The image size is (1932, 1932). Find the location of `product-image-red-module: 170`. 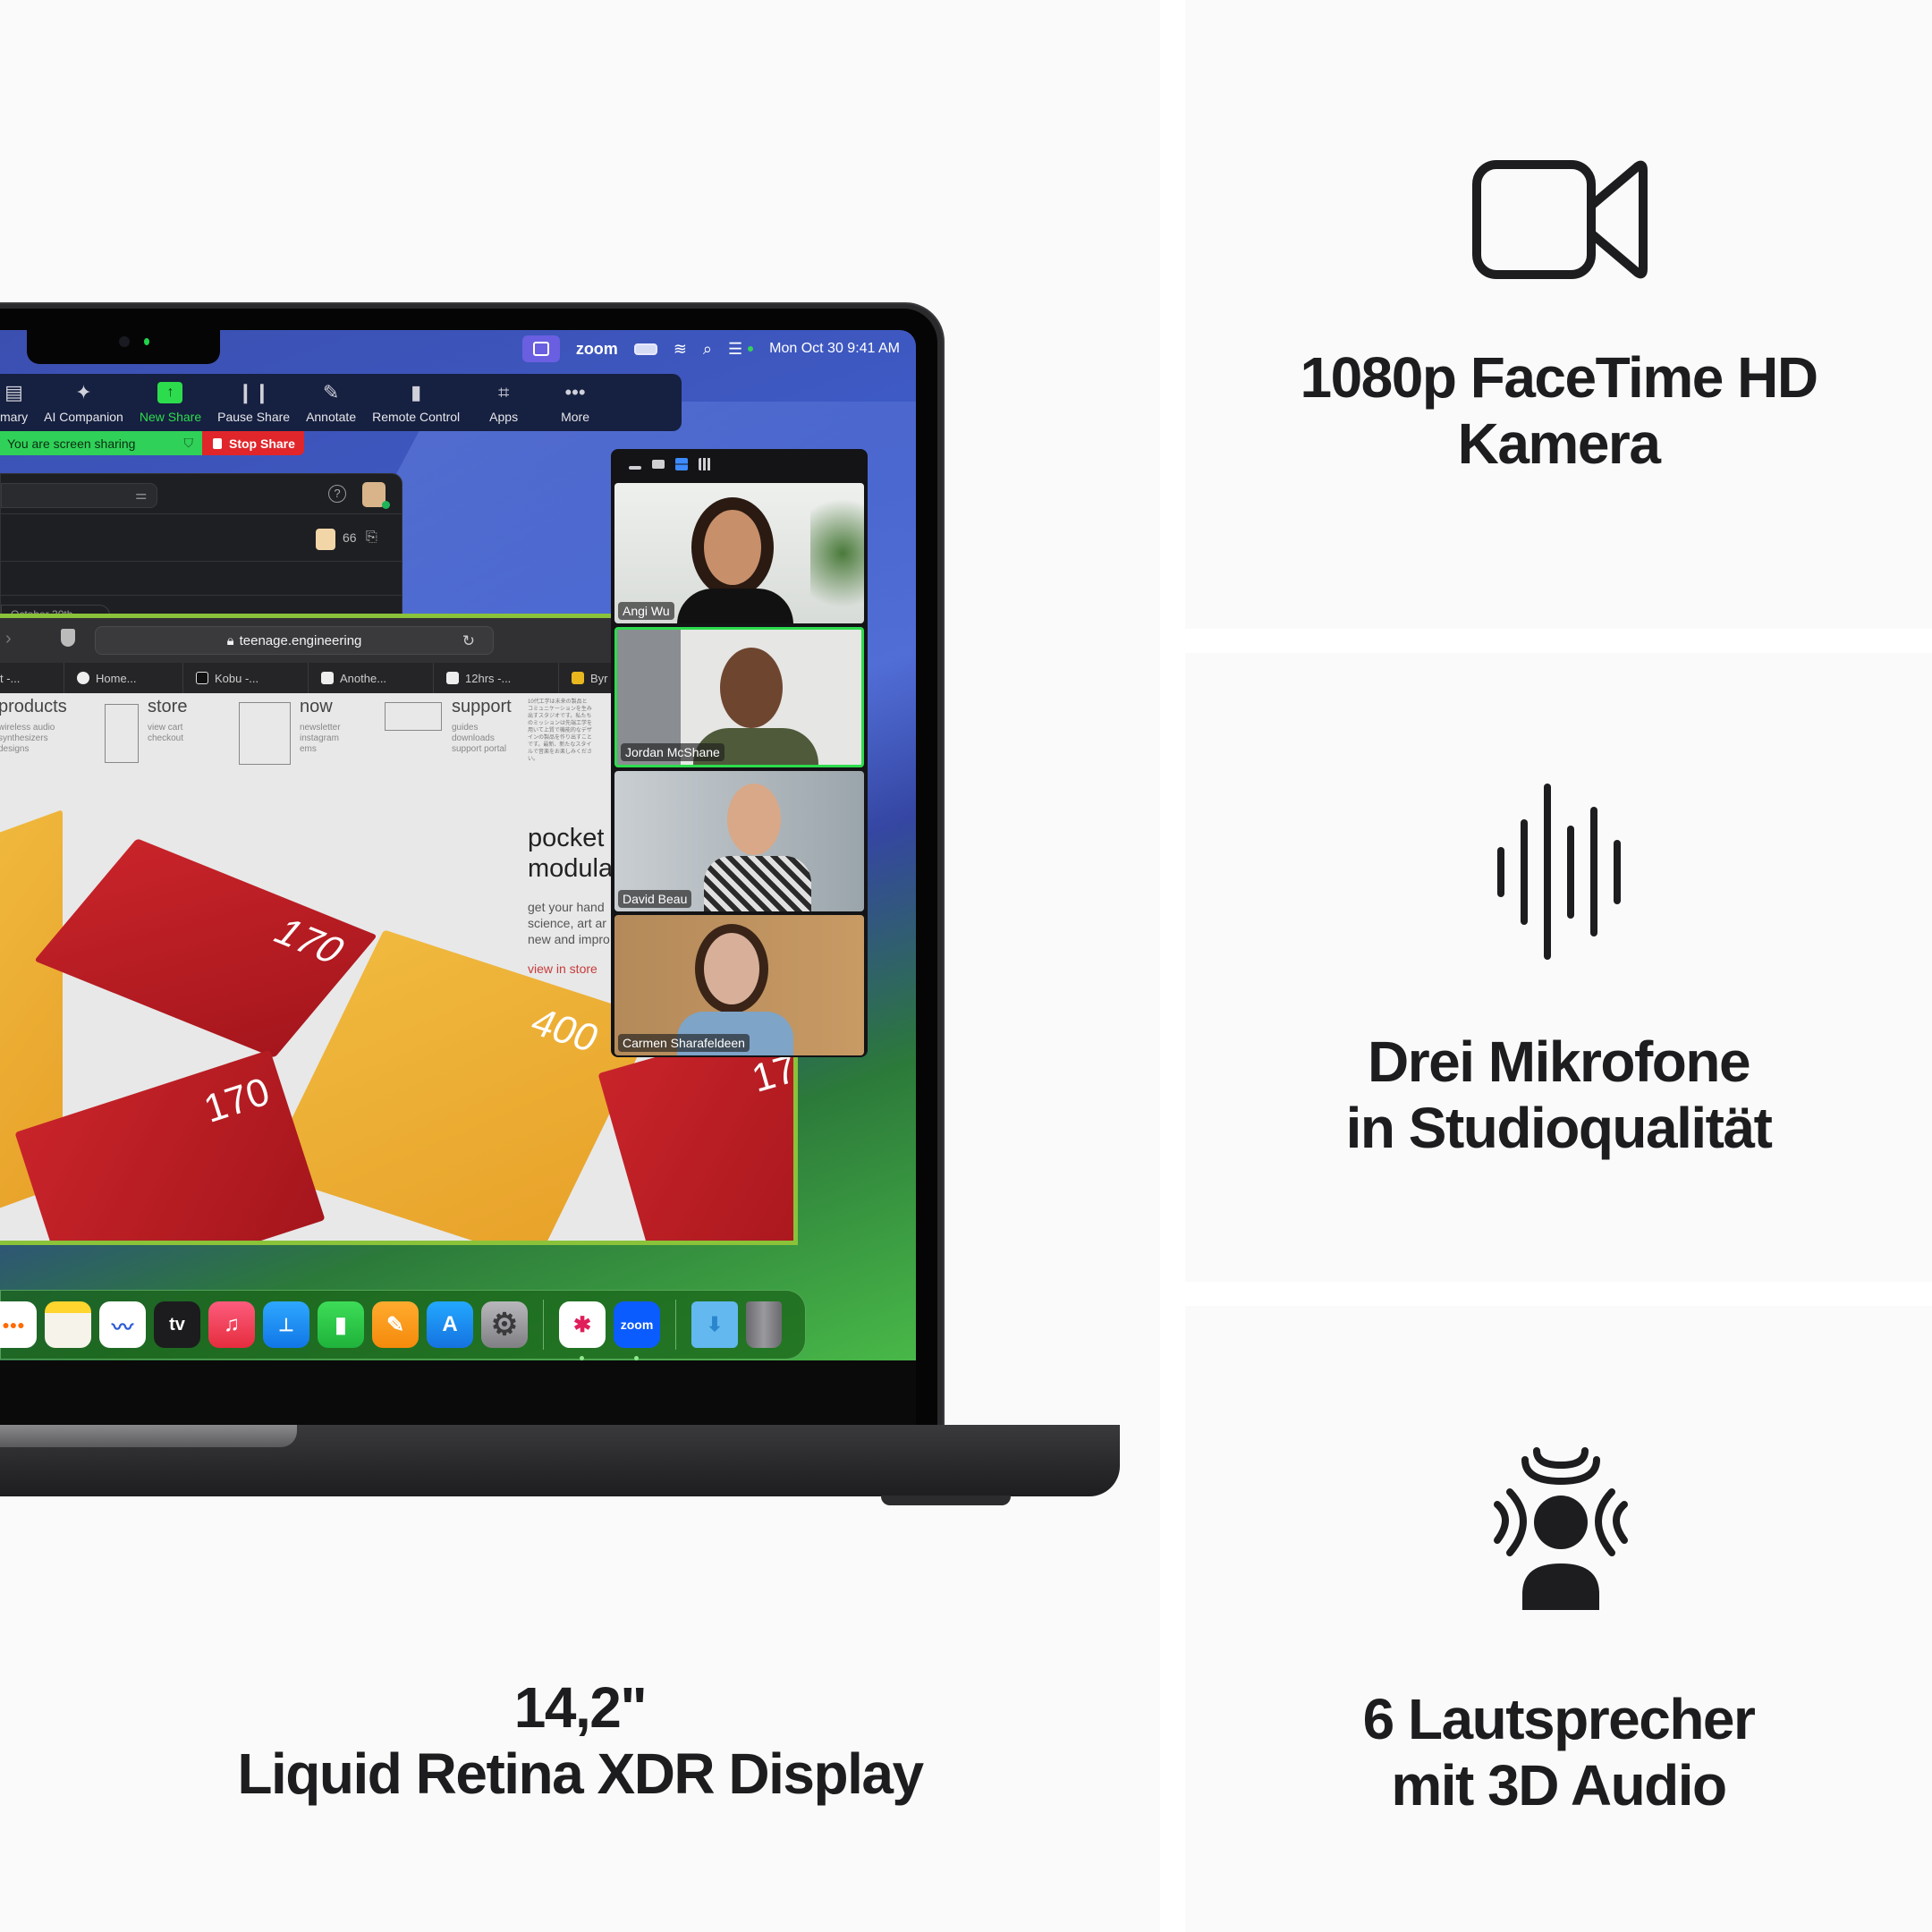

product-image-red-module: 170 is located at coordinates (205, 948).